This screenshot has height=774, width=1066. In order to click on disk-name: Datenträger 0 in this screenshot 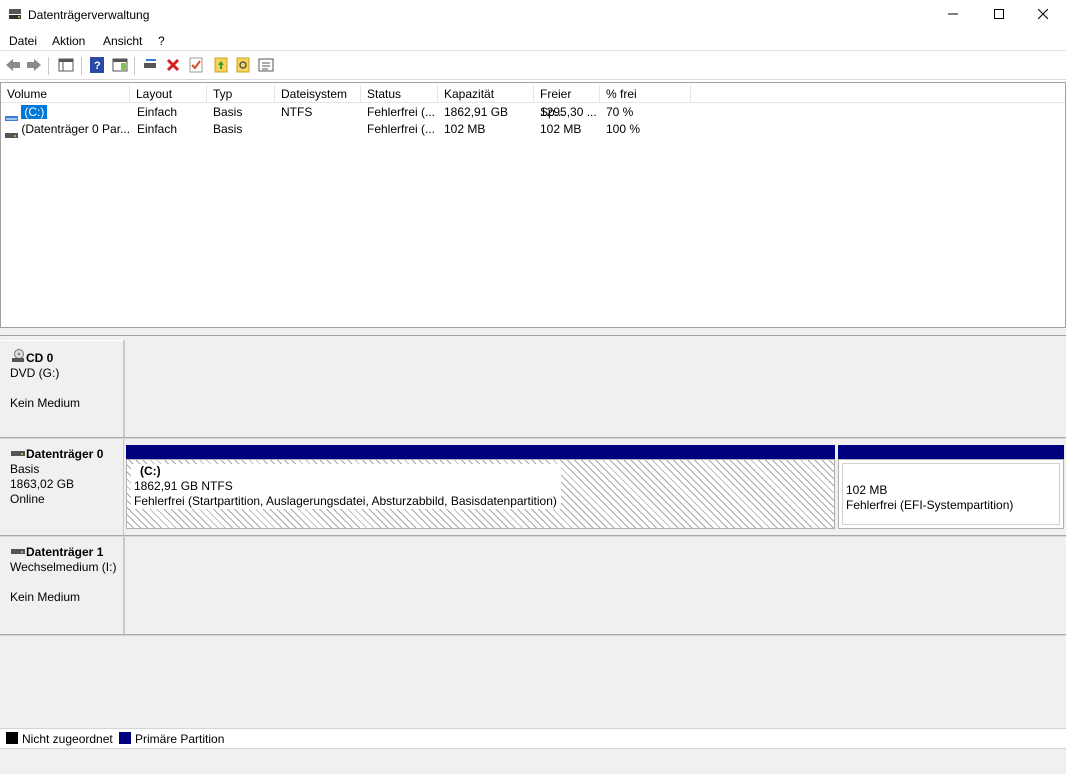, I will do `click(65, 454)`.